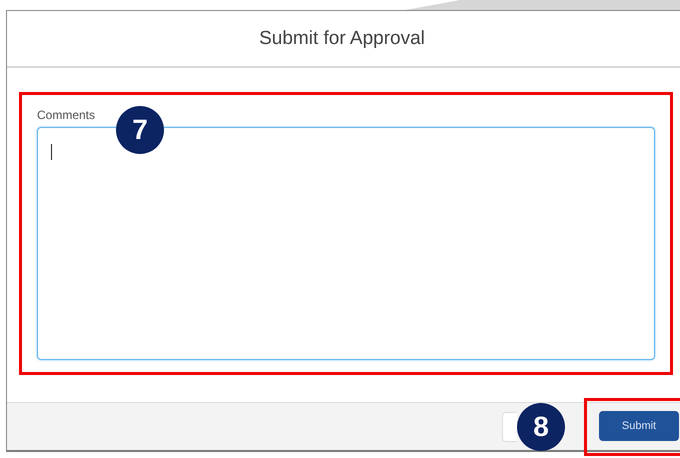 This screenshot has height=458, width=680. I want to click on step-badge: 8, so click(541, 427).